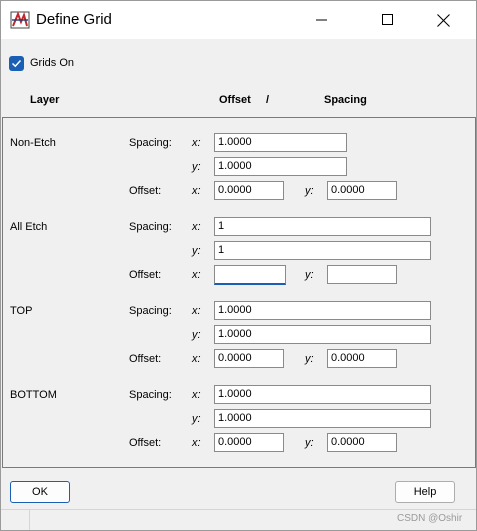 The image size is (477, 531). What do you see at coordinates (238, 20) in the screenshot?
I see `title-bar: Define Grid` at bounding box center [238, 20].